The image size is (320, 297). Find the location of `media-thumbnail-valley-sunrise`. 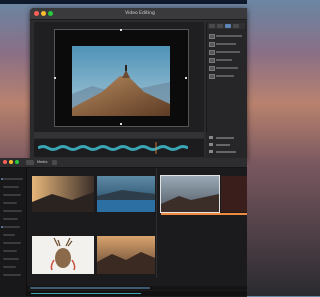

media-thumbnail-valley-sunrise is located at coordinates (126, 255).